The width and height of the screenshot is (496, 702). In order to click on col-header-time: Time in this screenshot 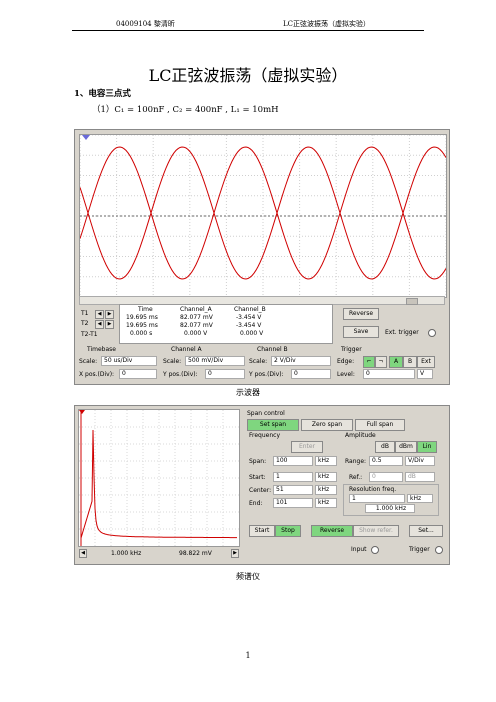, I will do `click(145, 309)`.